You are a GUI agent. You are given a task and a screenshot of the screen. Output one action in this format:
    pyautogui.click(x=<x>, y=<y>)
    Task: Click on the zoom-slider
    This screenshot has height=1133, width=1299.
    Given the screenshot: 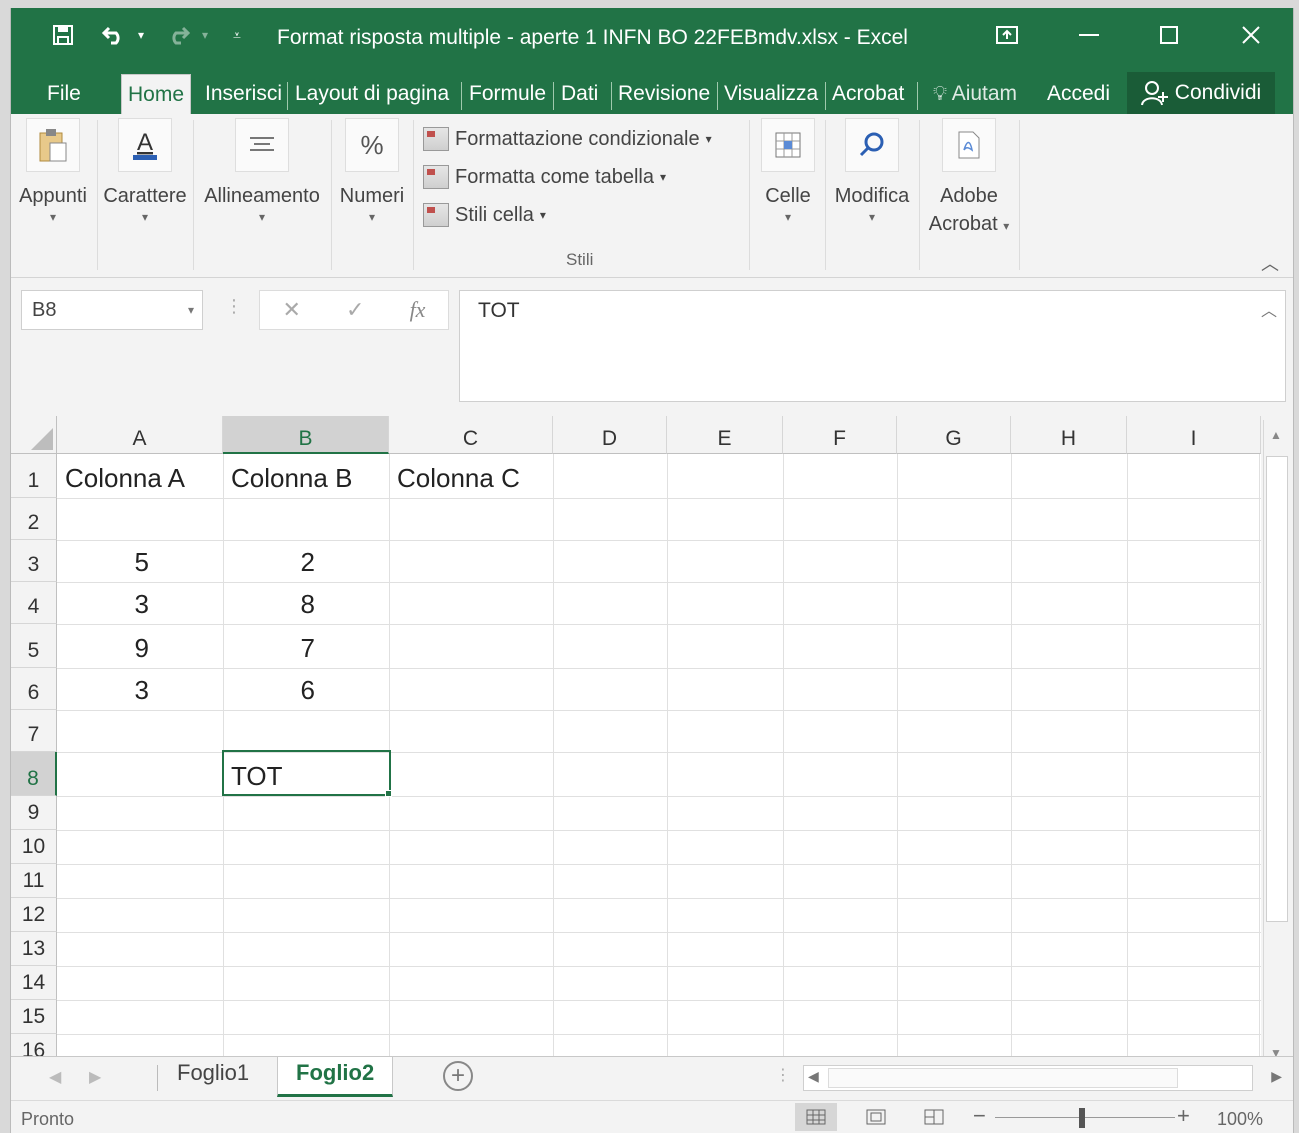 What is the action you would take?
    pyautogui.click(x=1085, y=1117)
    